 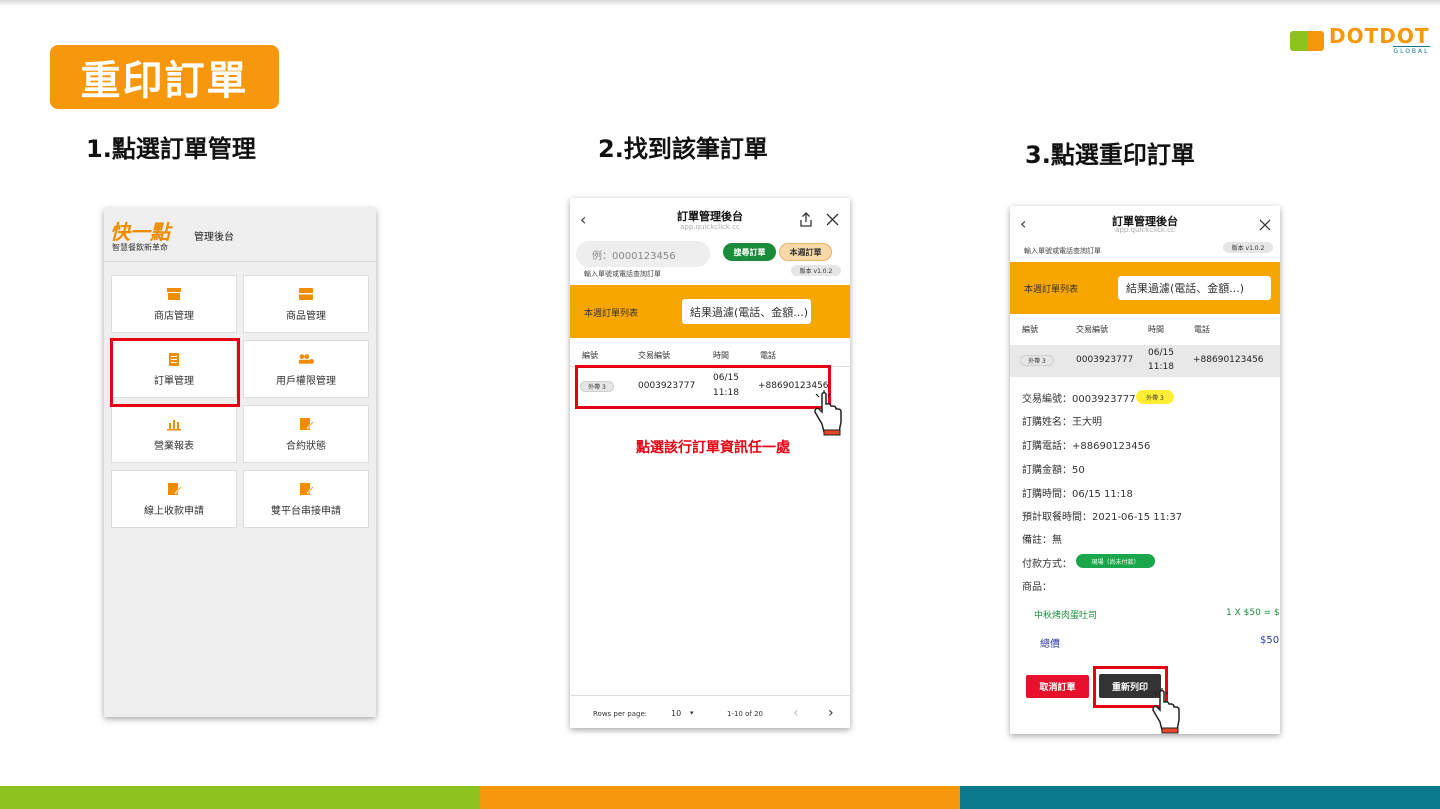 I want to click on divider, so click(x=710, y=695).